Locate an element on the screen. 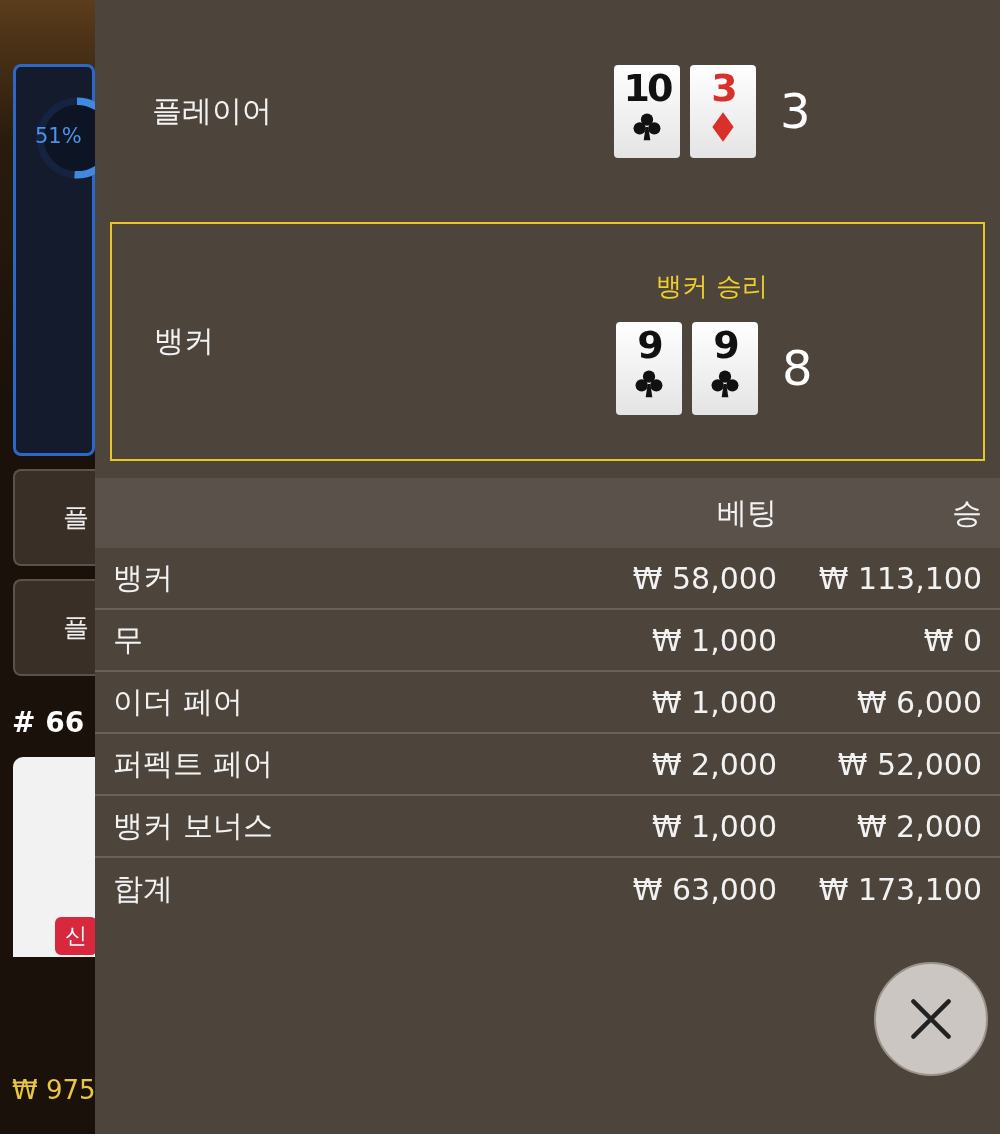 The width and height of the screenshot is (1000, 1134). win-amount-cell-text: ₩ 6,000 is located at coordinates (919, 702).